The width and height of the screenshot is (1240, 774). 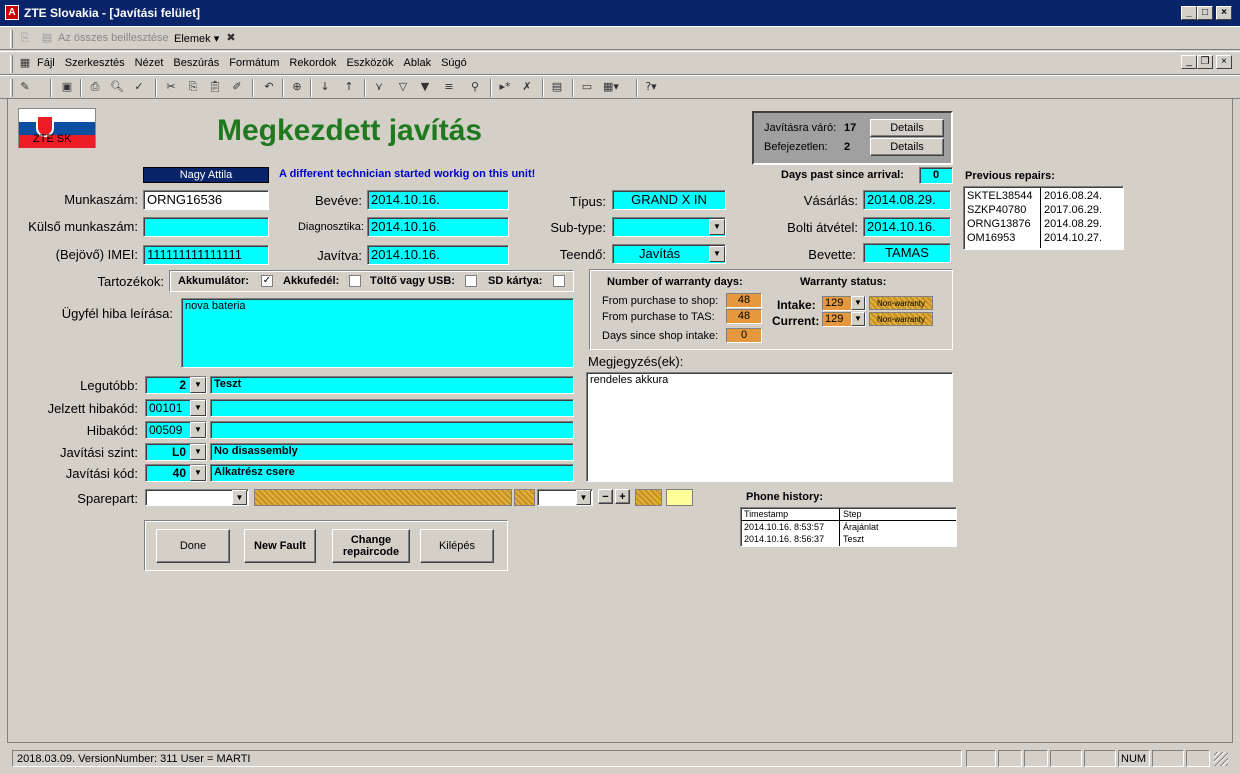 What do you see at coordinates (237, 87) in the screenshot?
I see `format-painter-icon: ✐` at bounding box center [237, 87].